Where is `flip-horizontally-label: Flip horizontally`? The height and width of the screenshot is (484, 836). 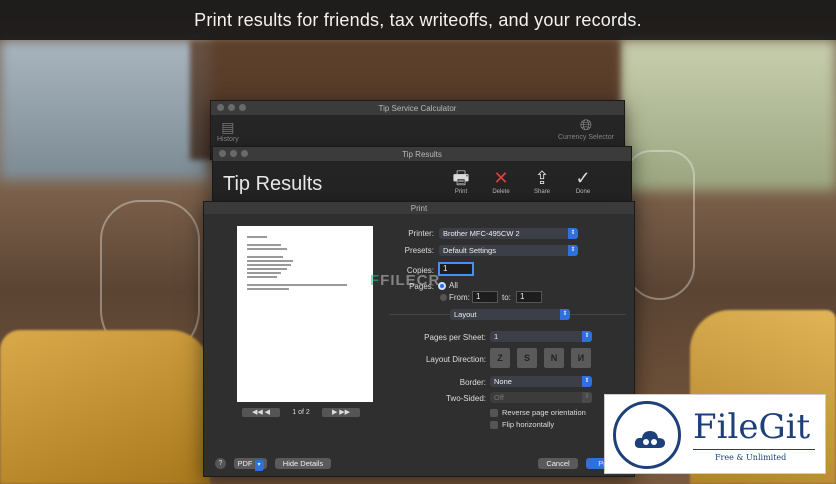 flip-horizontally-label: Flip horizontally is located at coordinates (528, 424).